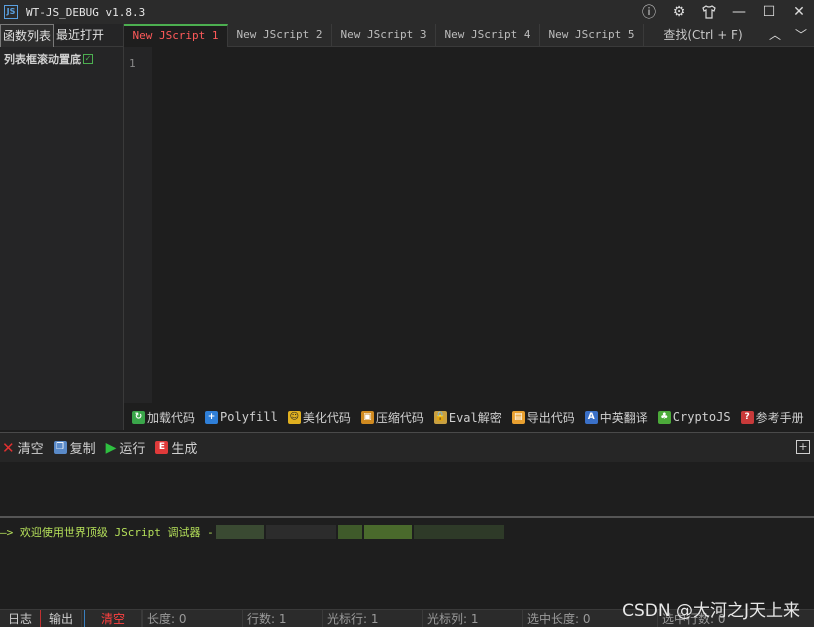  I want to click on cryptojs-button: ♣ CryptoJS, so click(694, 417).